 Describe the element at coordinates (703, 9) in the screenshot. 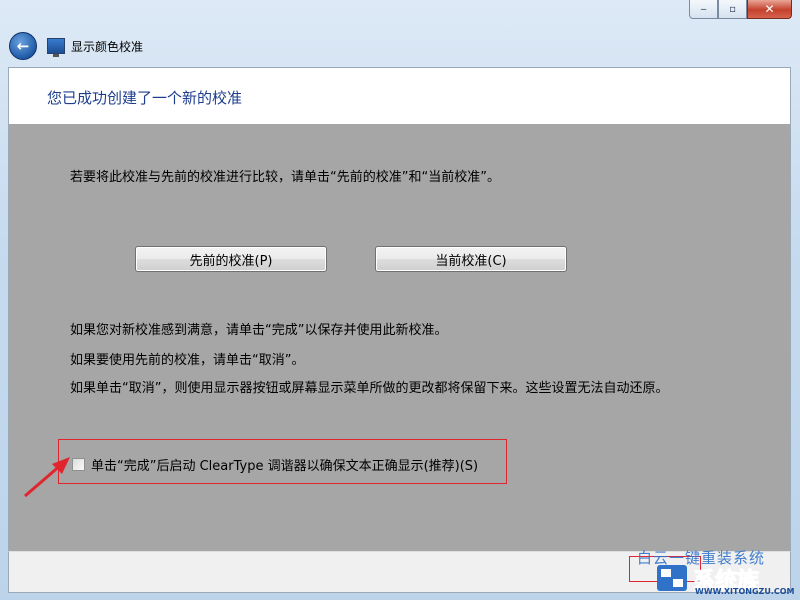

I see `minimize-button: ‒` at that location.